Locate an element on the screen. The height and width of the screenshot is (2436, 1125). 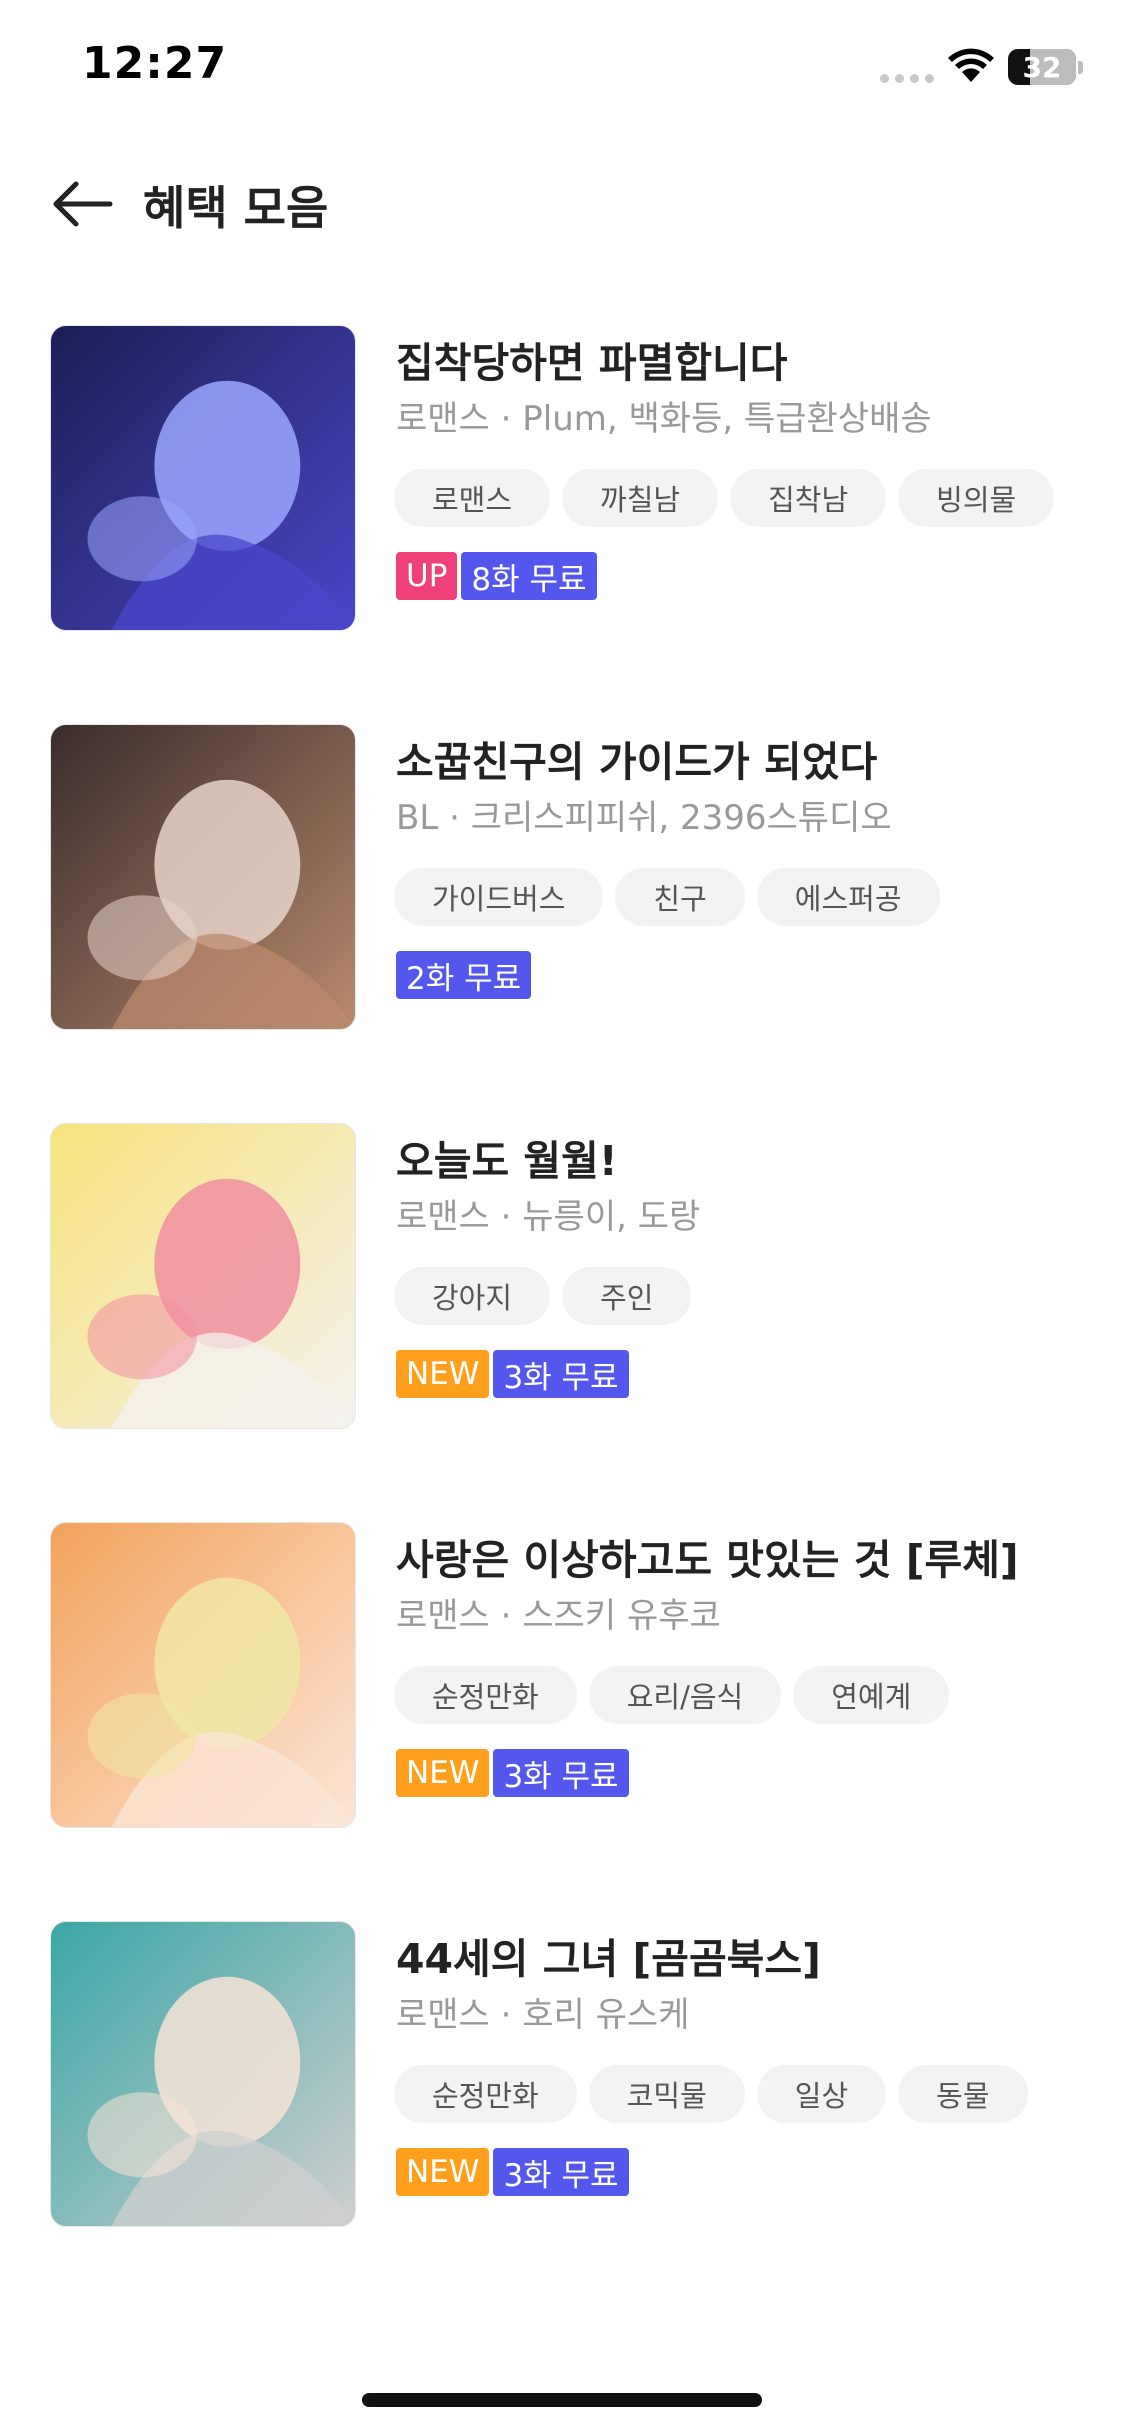
tag-chip: 요리/음식 is located at coordinates (685, 1695).